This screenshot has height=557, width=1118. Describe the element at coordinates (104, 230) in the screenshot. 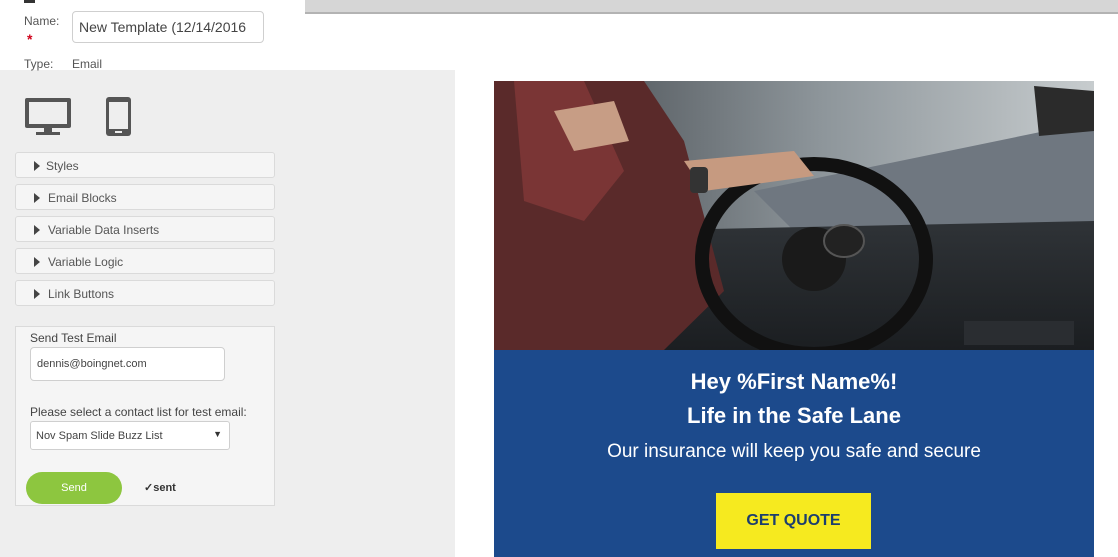

I see `accordion-label: Variable Data Inserts` at that location.